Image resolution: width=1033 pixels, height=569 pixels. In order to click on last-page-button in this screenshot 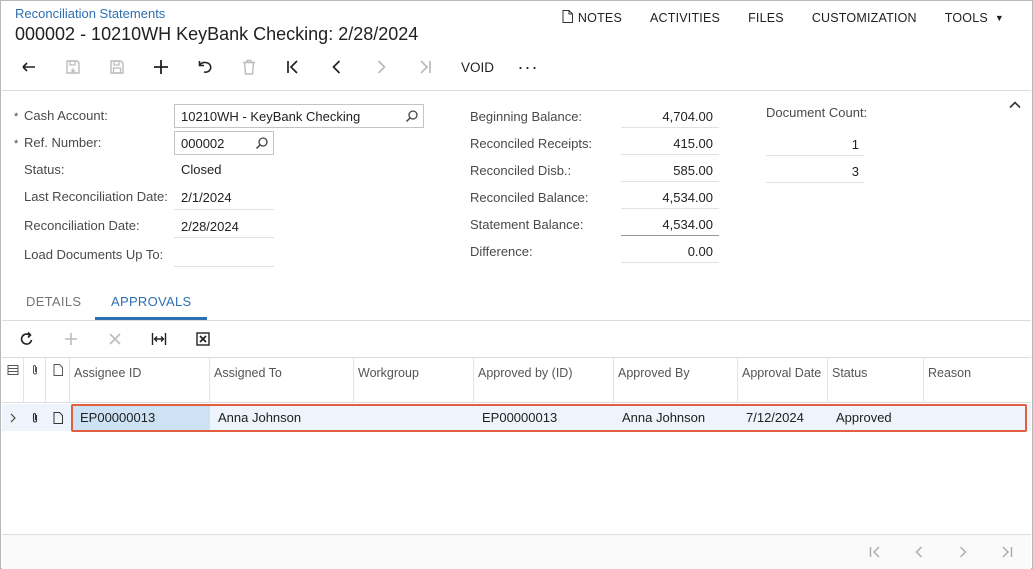, I will do `click(1007, 552)`.